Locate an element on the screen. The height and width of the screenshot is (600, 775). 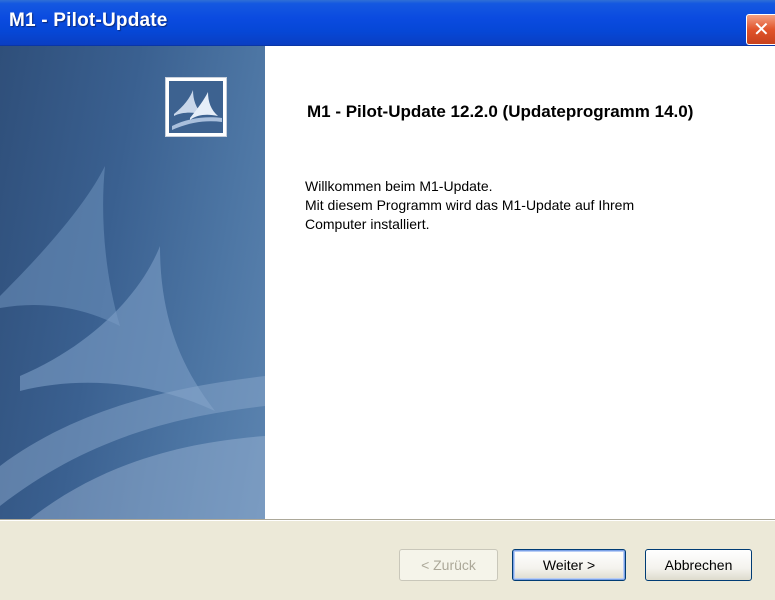
back-button: < Zurück is located at coordinates (448, 565).